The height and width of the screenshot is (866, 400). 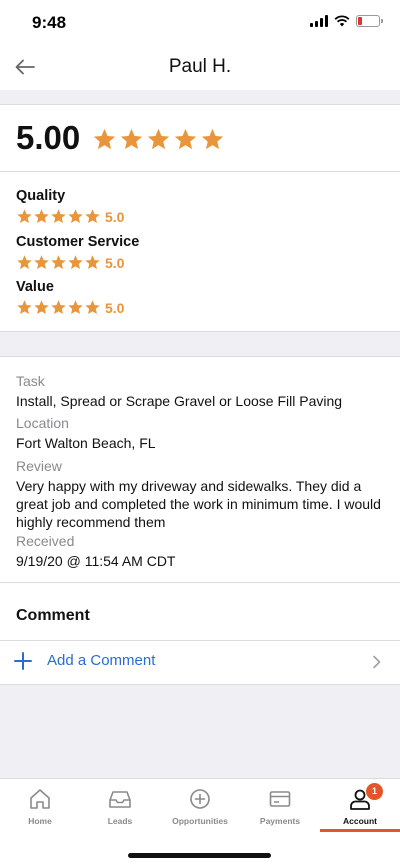 I want to click on overall-stars, so click(x=158, y=139).